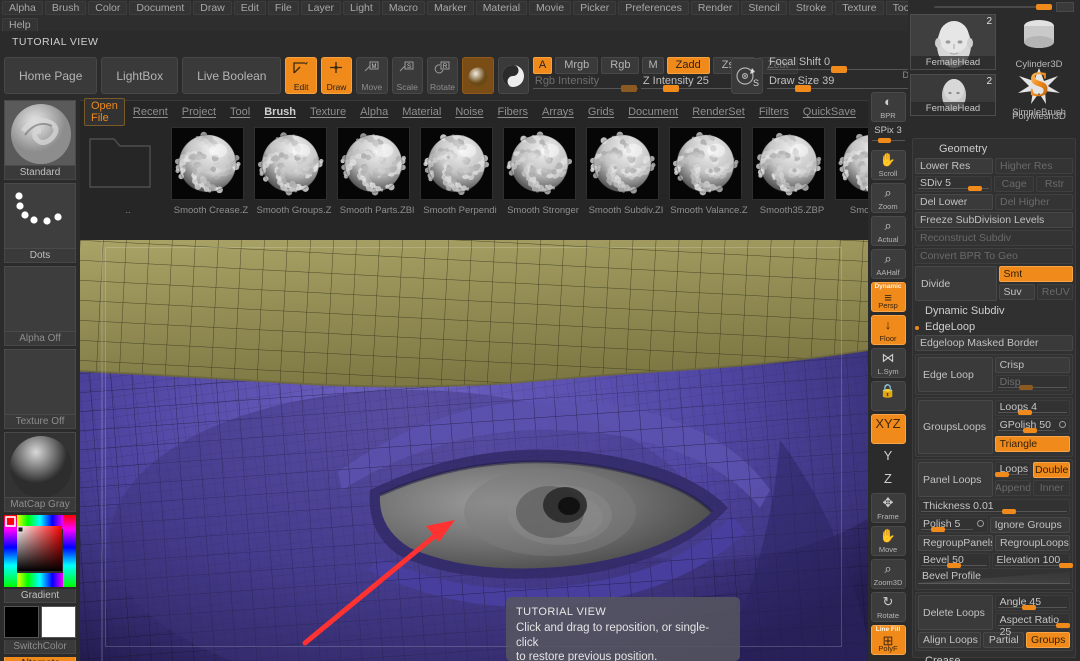 This screenshot has height=661, width=1080. I want to click on spix-knob, so click(885, 140).